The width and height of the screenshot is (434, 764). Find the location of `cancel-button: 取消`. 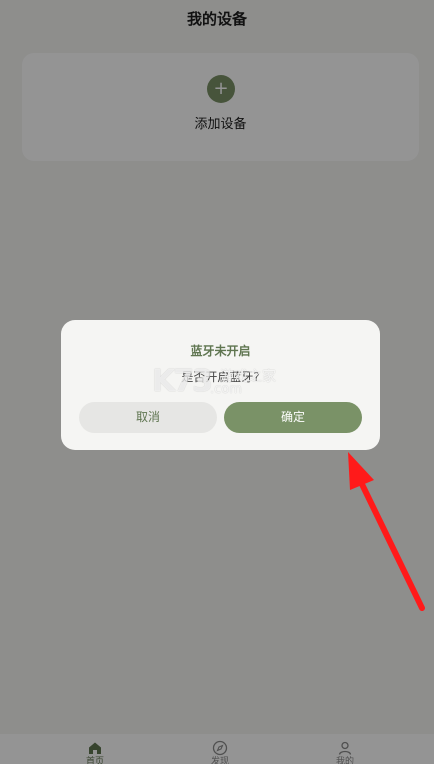

cancel-button: 取消 is located at coordinates (148, 417).